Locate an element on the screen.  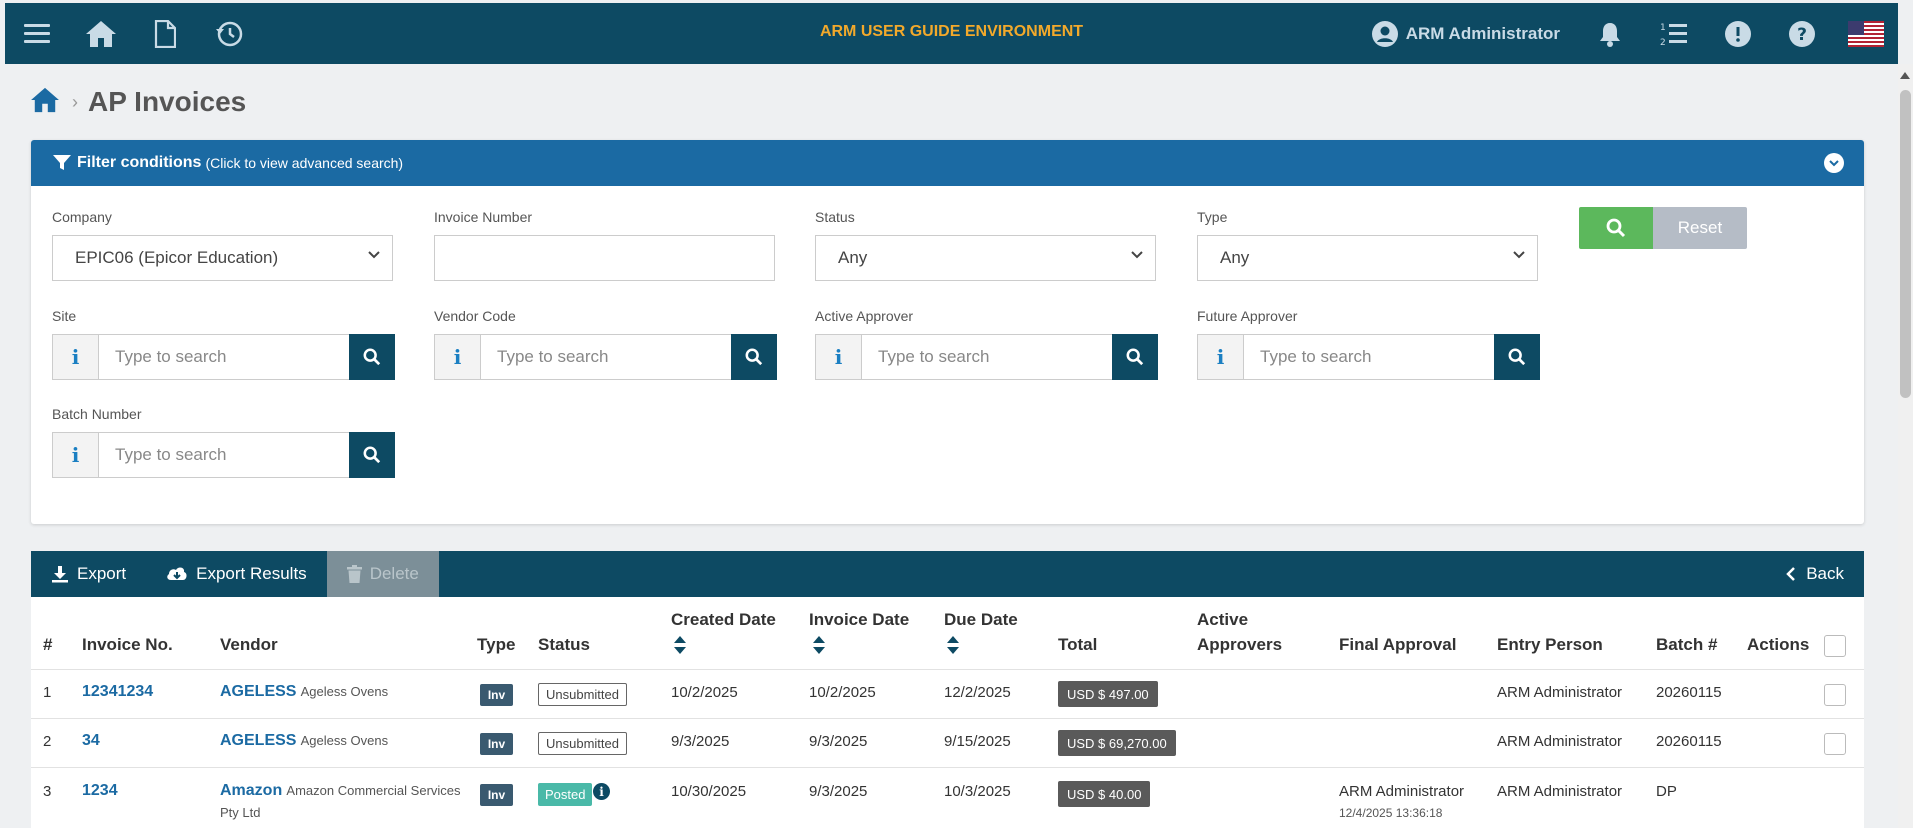
batch-number-info-icon: i is located at coordinates (75, 455).